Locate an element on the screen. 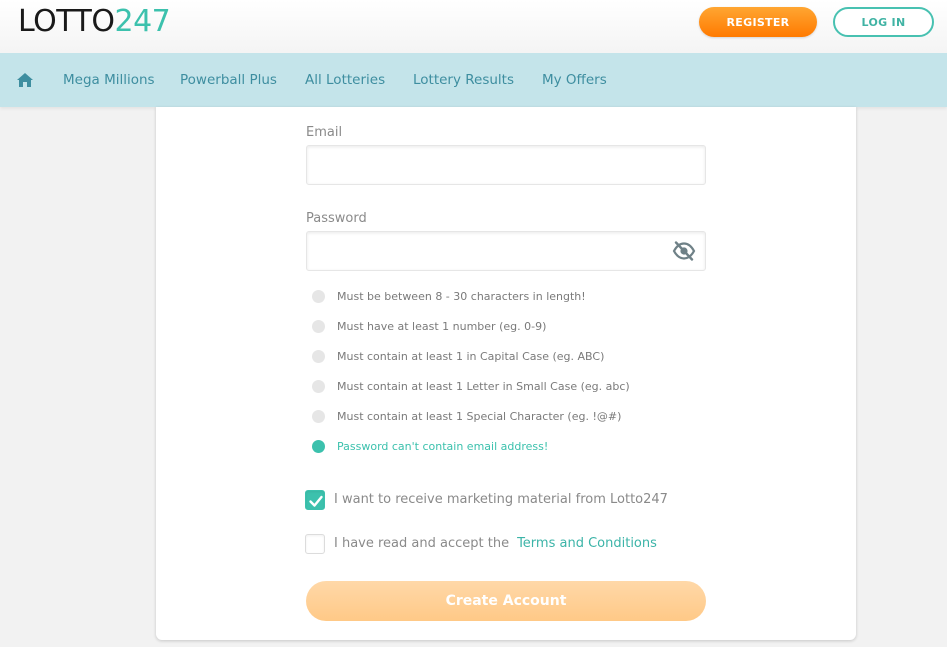  marketing-checkbox is located at coordinates (315, 500).